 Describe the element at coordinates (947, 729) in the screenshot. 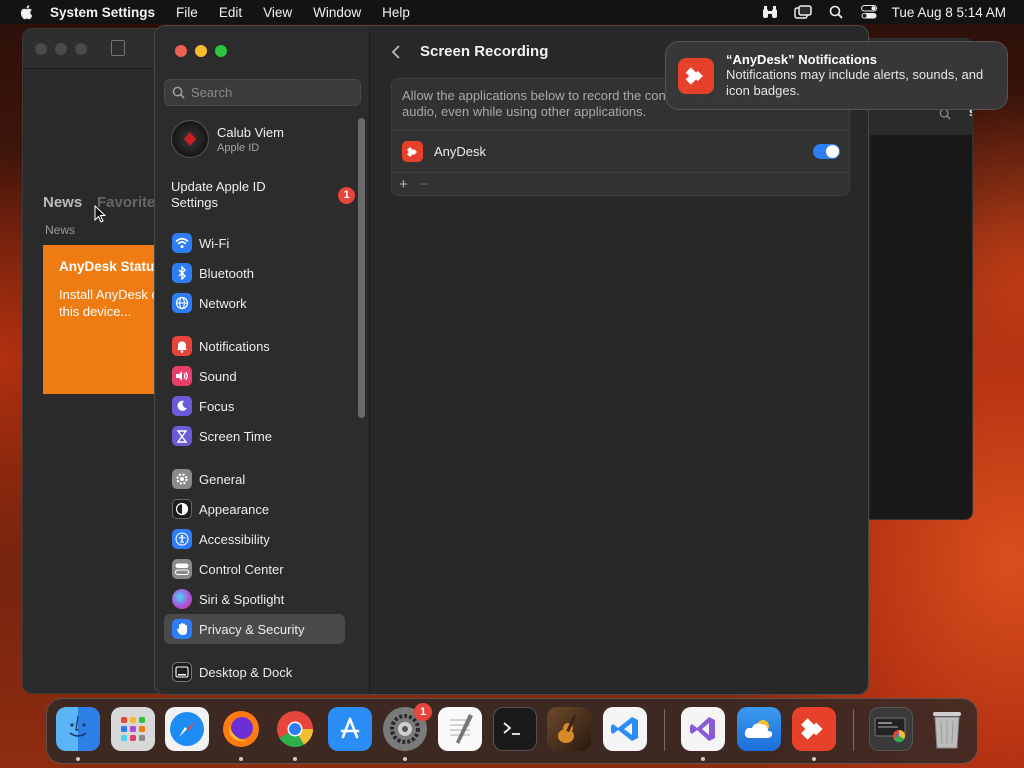

I see `trash-icon` at that location.